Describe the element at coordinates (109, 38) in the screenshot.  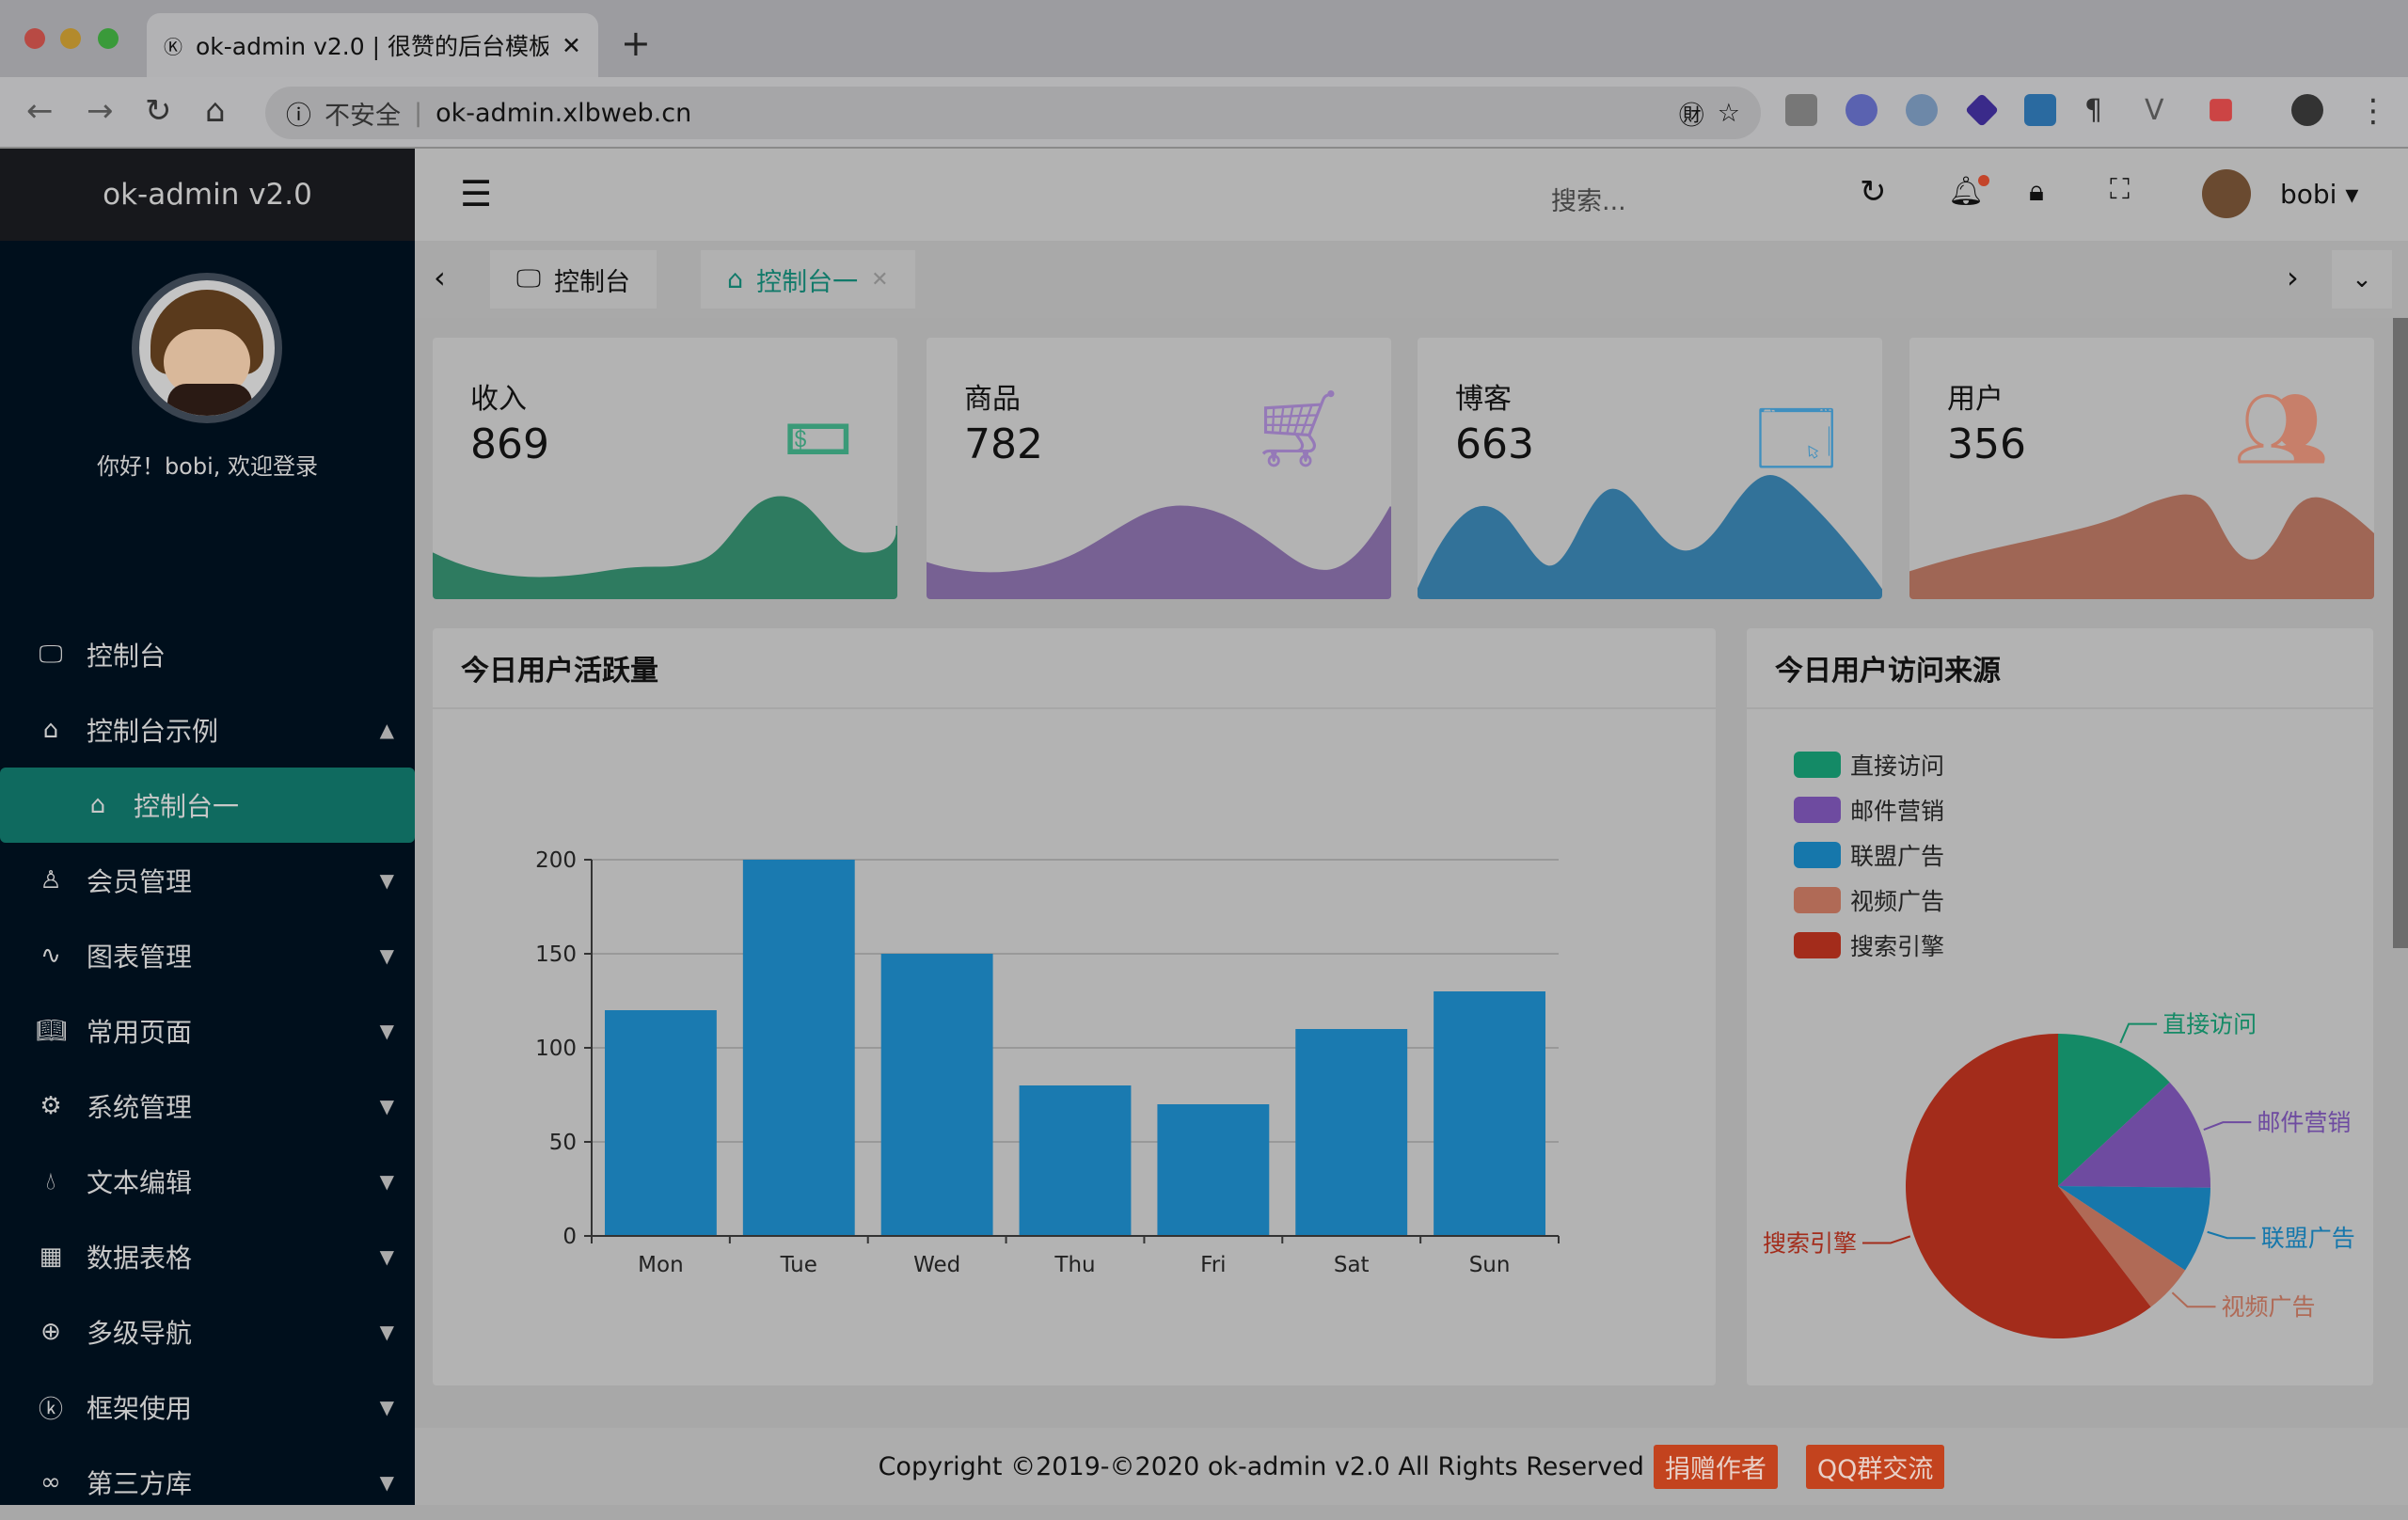
I see `maximize-window-button` at that location.